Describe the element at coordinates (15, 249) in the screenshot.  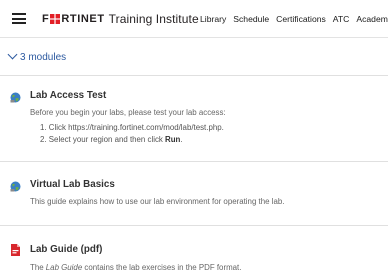
I see `pdf-icon` at that location.